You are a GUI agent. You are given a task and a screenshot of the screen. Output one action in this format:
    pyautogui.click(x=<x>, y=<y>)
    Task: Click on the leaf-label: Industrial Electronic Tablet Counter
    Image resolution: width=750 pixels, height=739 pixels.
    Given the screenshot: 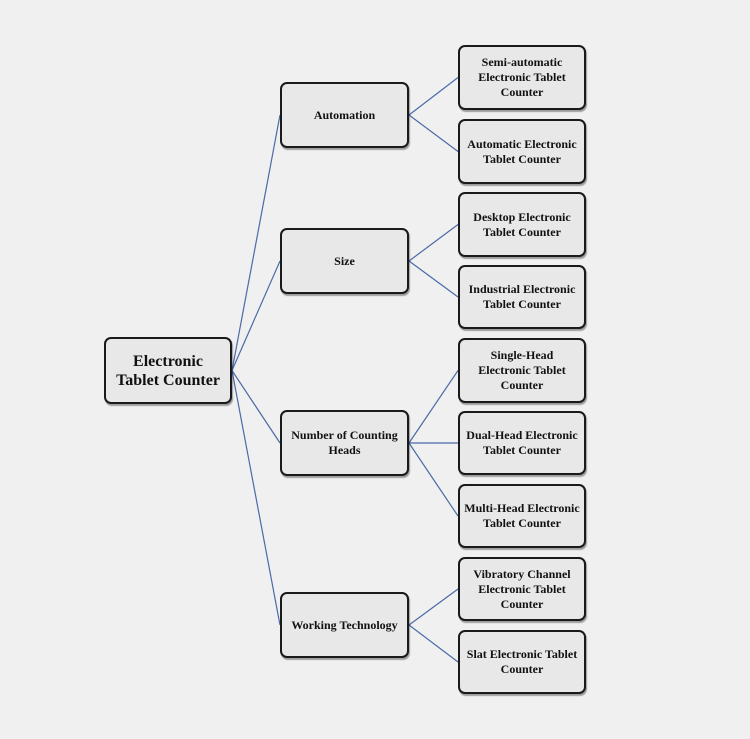 What is the action you would take?
    pyautogui.click(x=522, y=296)
    